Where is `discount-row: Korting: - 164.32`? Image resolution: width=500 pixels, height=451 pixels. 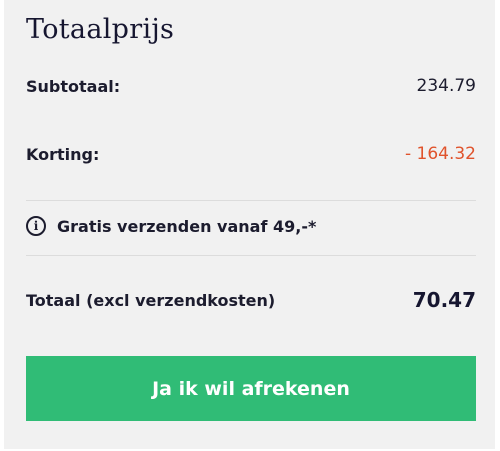 discount-row: Korting: - 164.32 is located at coordinates (251, 154).